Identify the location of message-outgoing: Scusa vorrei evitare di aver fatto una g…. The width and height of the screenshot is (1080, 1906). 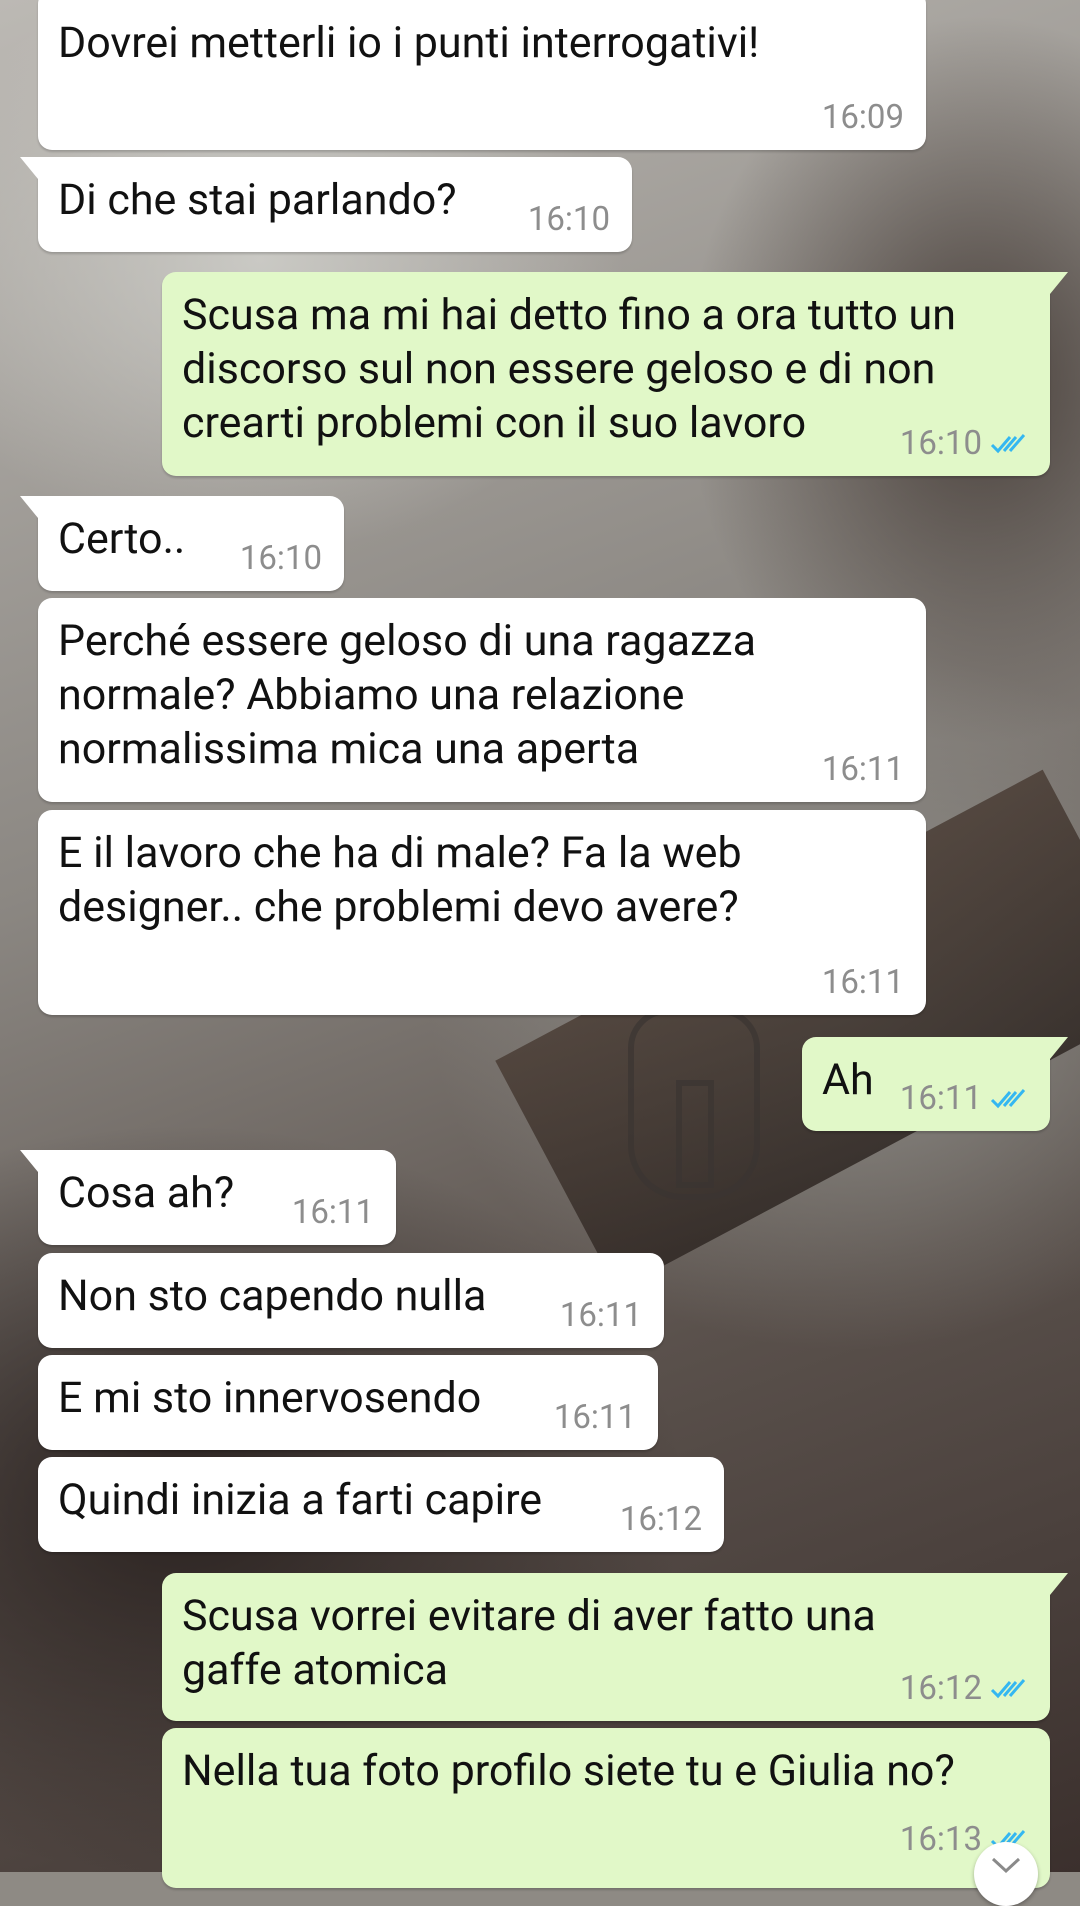
(615, 1647).